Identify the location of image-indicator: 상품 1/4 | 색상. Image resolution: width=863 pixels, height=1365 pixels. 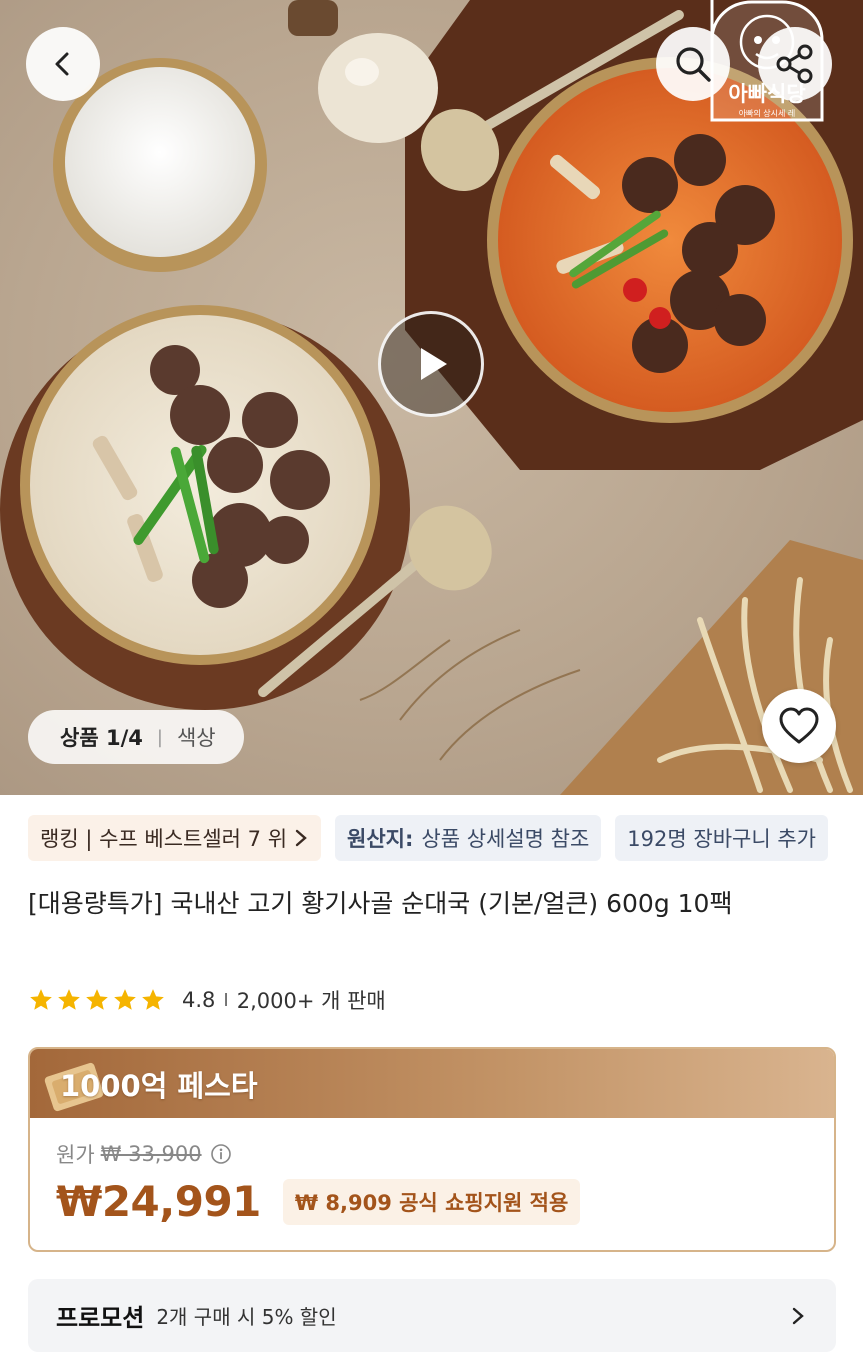
(136, 737).